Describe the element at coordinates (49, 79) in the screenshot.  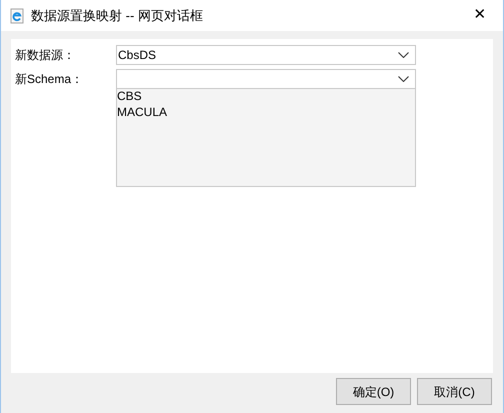
I see `field-label: 新Schema：` at that location.